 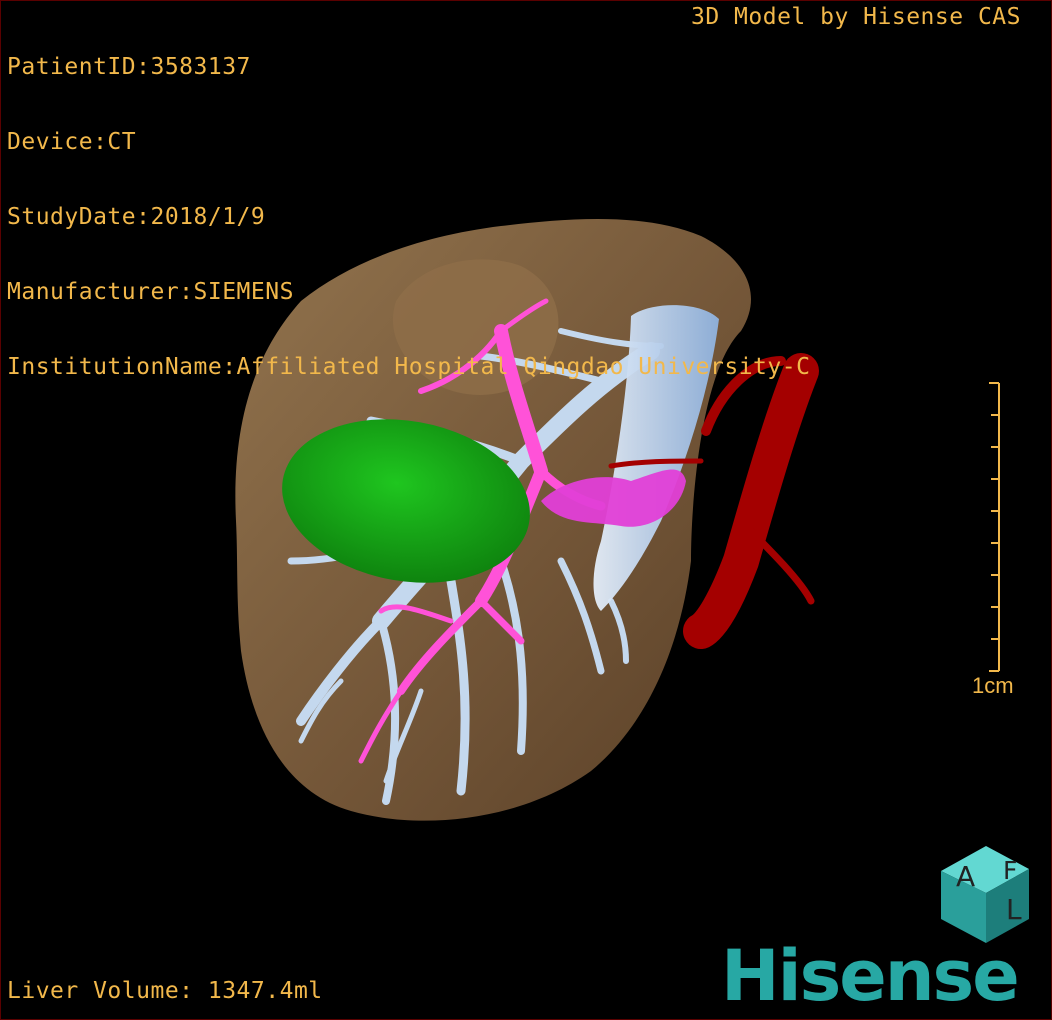 I want to click on scale-bar, so click(x=994, y=527).